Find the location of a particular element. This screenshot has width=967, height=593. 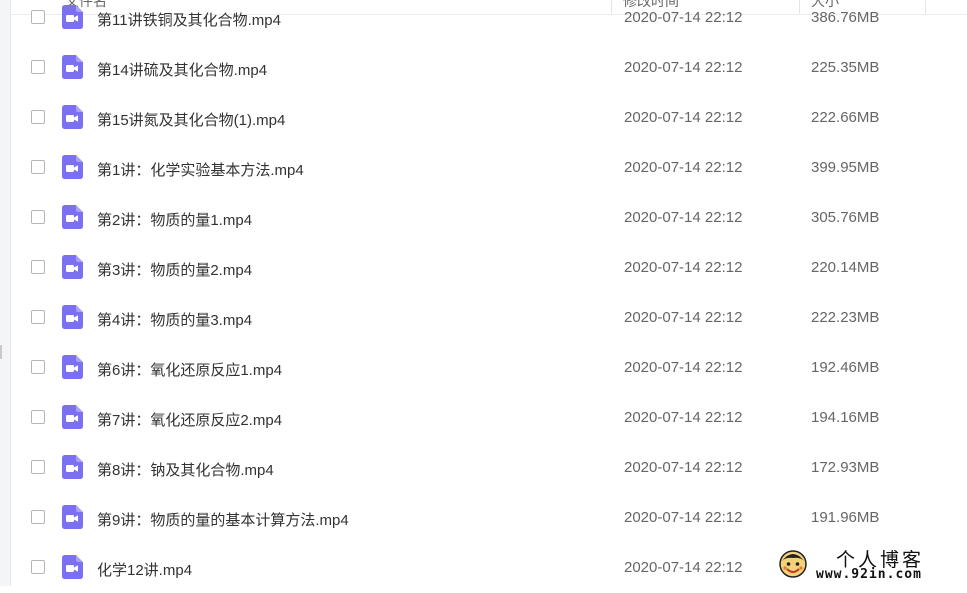

left-panel-edge is located at coordinates (5, 293).